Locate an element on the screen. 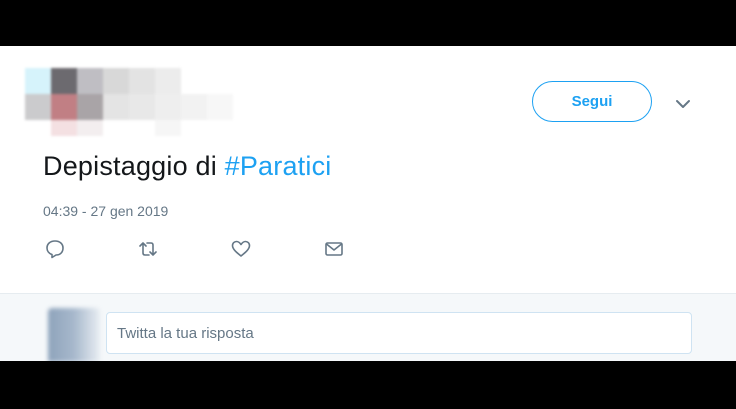 The image size is (736, 409). chevron-down-icon is located at coordinates (683, 104).